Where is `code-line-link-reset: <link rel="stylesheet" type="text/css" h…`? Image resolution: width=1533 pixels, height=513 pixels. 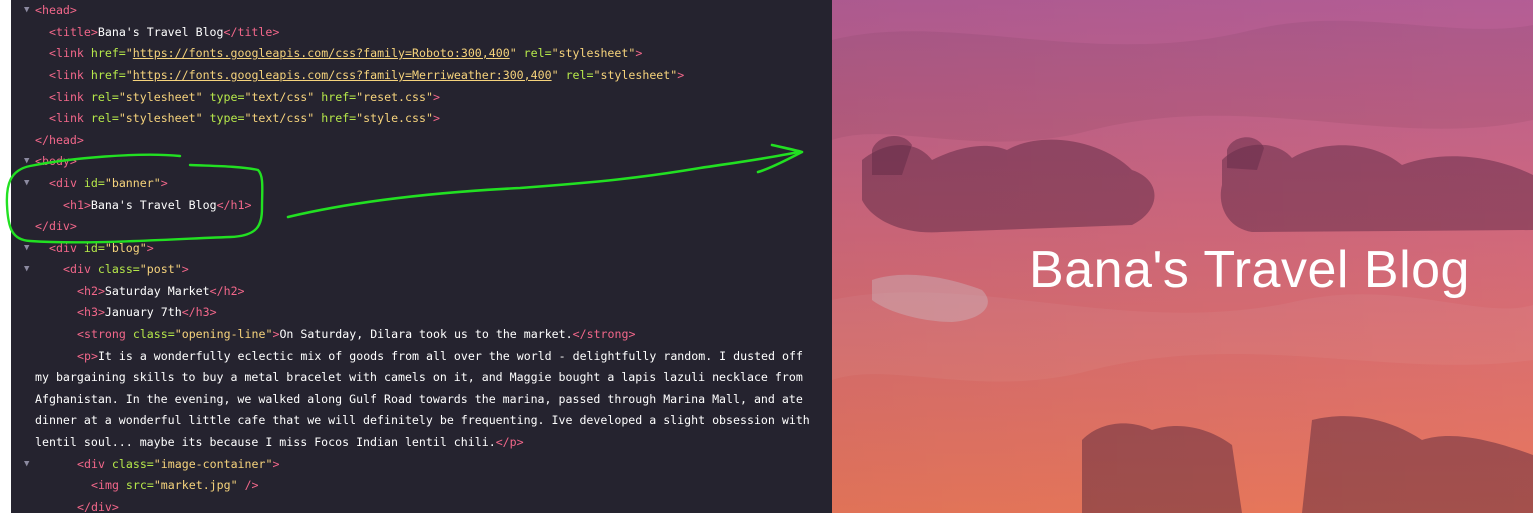
code-line-link-reset: <link rel="stylesheet" type="text/css" h… is located at coordinates (244, 97).